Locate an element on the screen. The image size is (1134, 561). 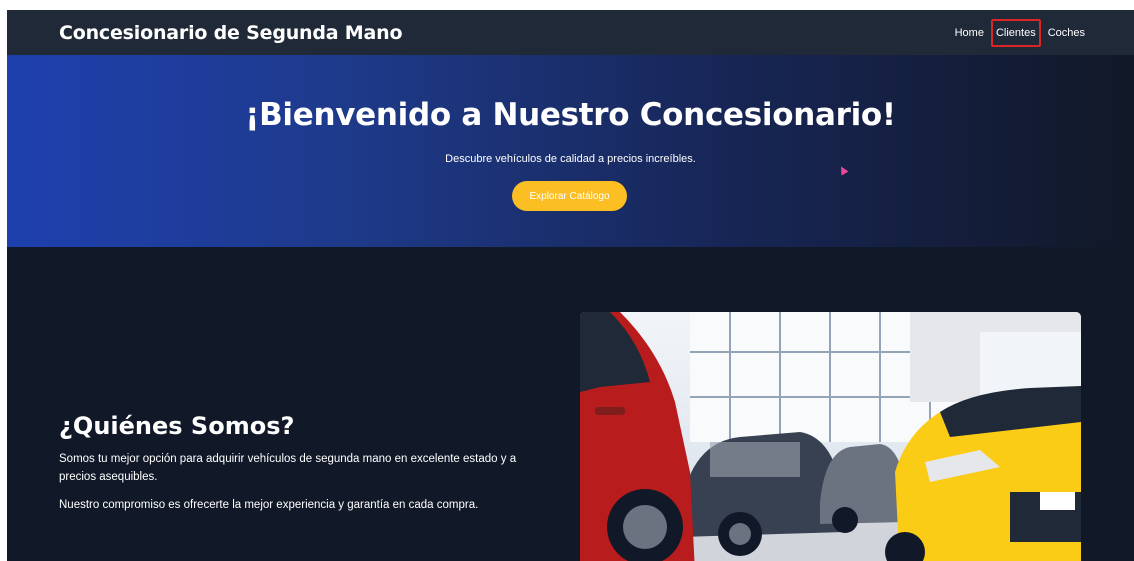
main-nav: Home Clientes Coches is located at coordinates (1020, 32).